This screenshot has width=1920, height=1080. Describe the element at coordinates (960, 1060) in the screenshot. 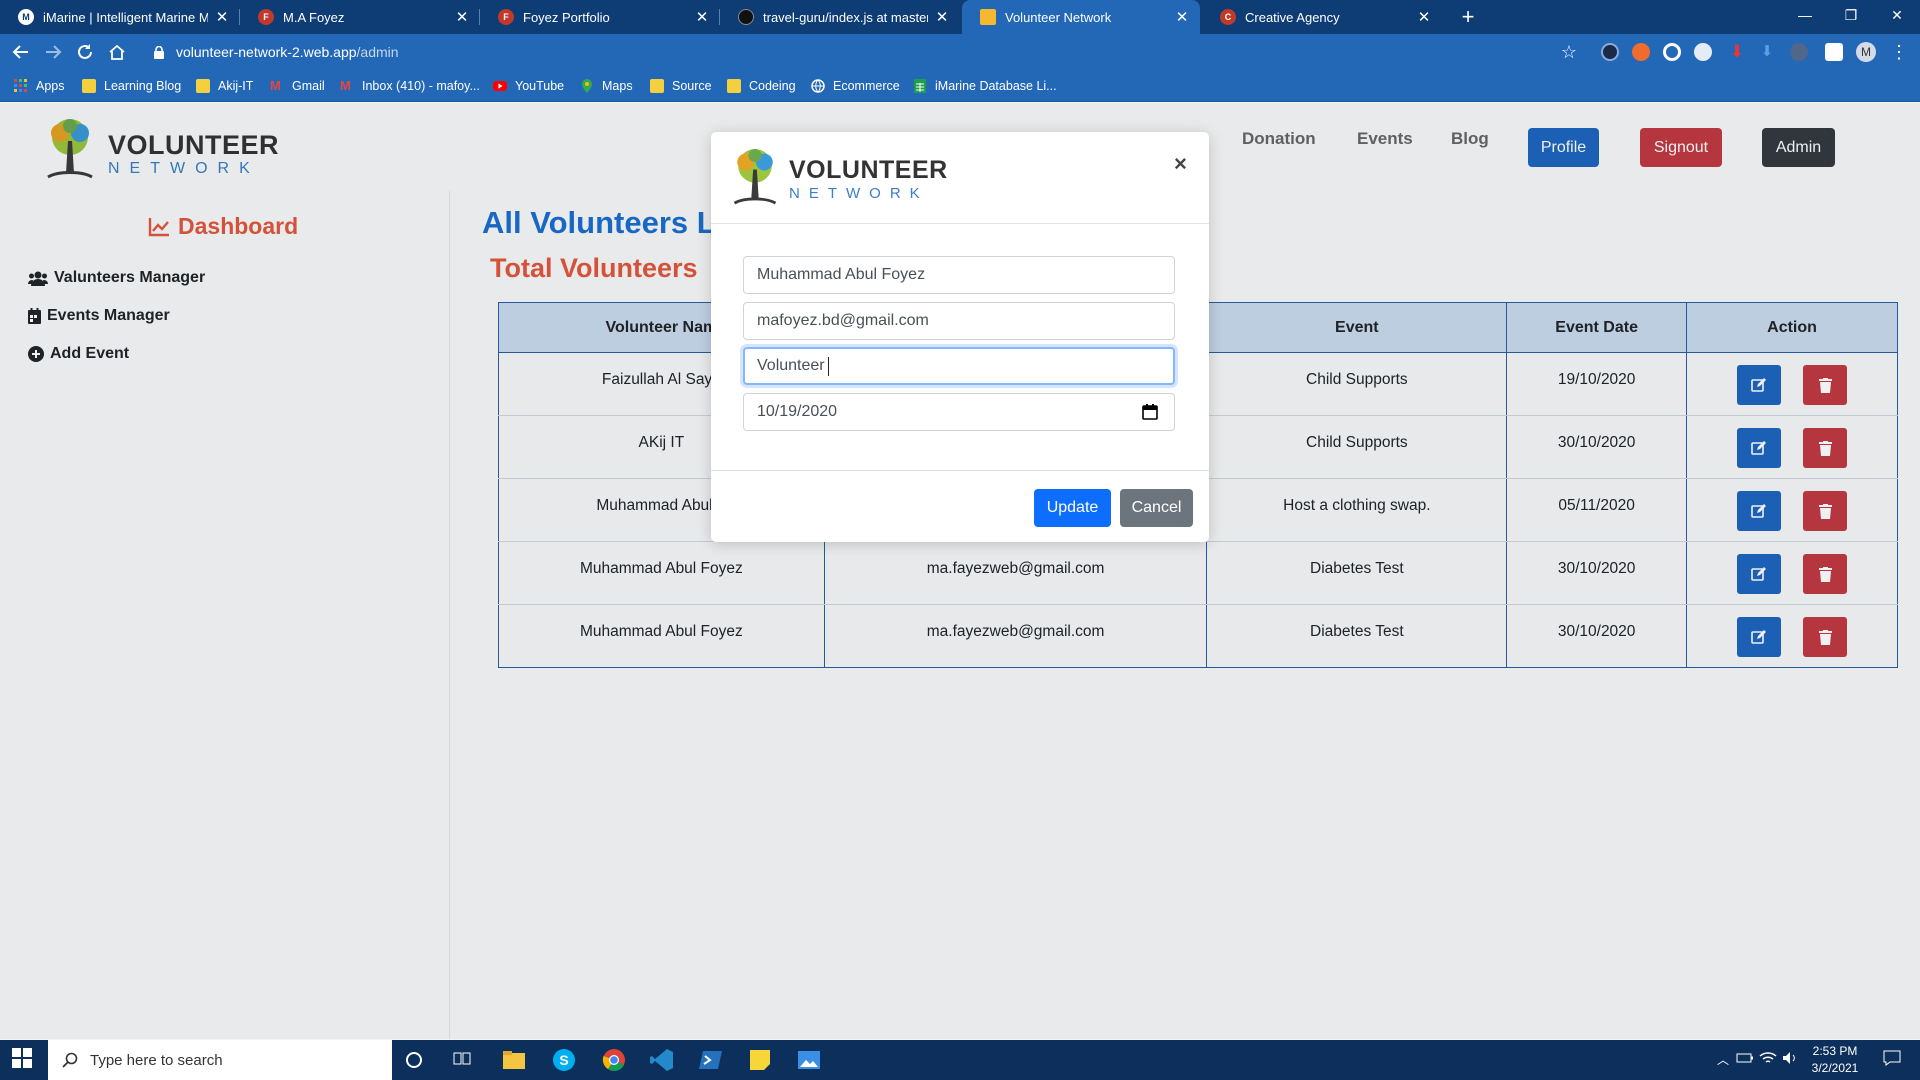

I see `windows-taskbar: Type here to search S ︿ 2:53 PM 3/2/2021` at that location.